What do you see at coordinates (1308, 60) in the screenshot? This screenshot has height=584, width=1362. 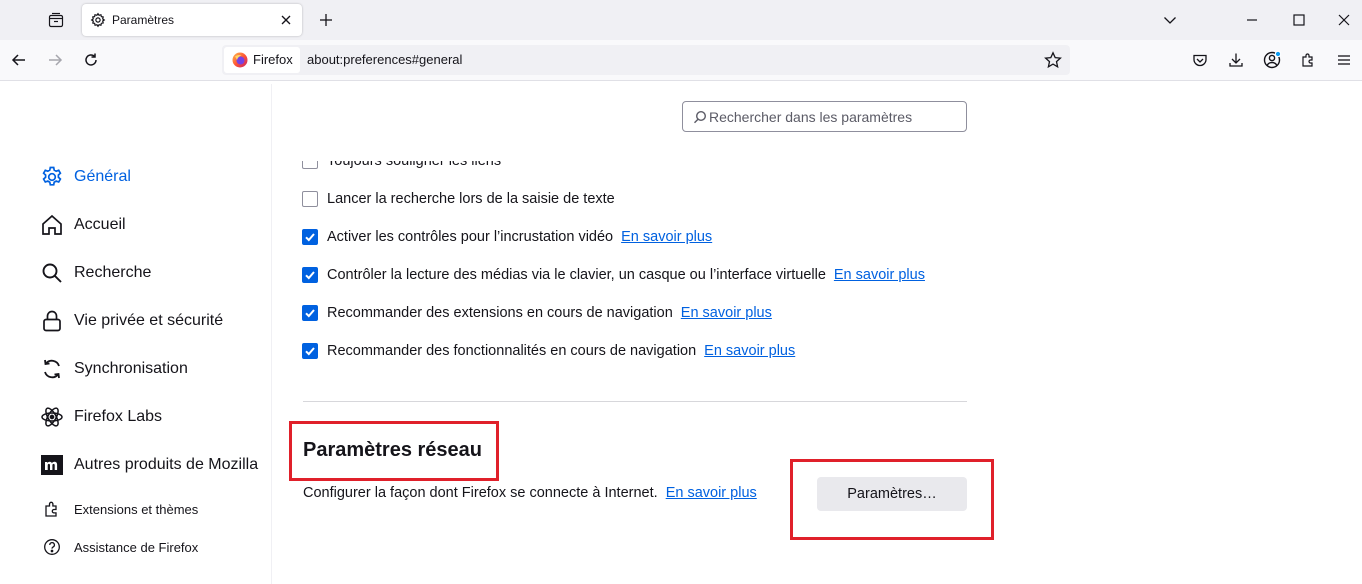 I see `extensions-puzzle-icon` at bounding box center [1308, 60].